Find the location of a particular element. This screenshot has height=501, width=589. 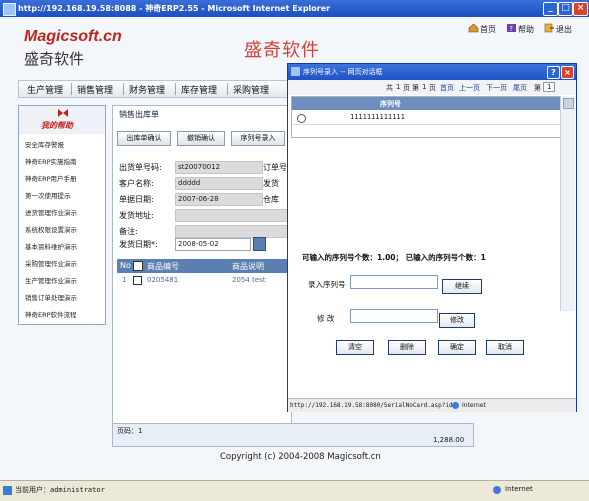

table-row: 1111111111111 is located at coordinates (426, 118).